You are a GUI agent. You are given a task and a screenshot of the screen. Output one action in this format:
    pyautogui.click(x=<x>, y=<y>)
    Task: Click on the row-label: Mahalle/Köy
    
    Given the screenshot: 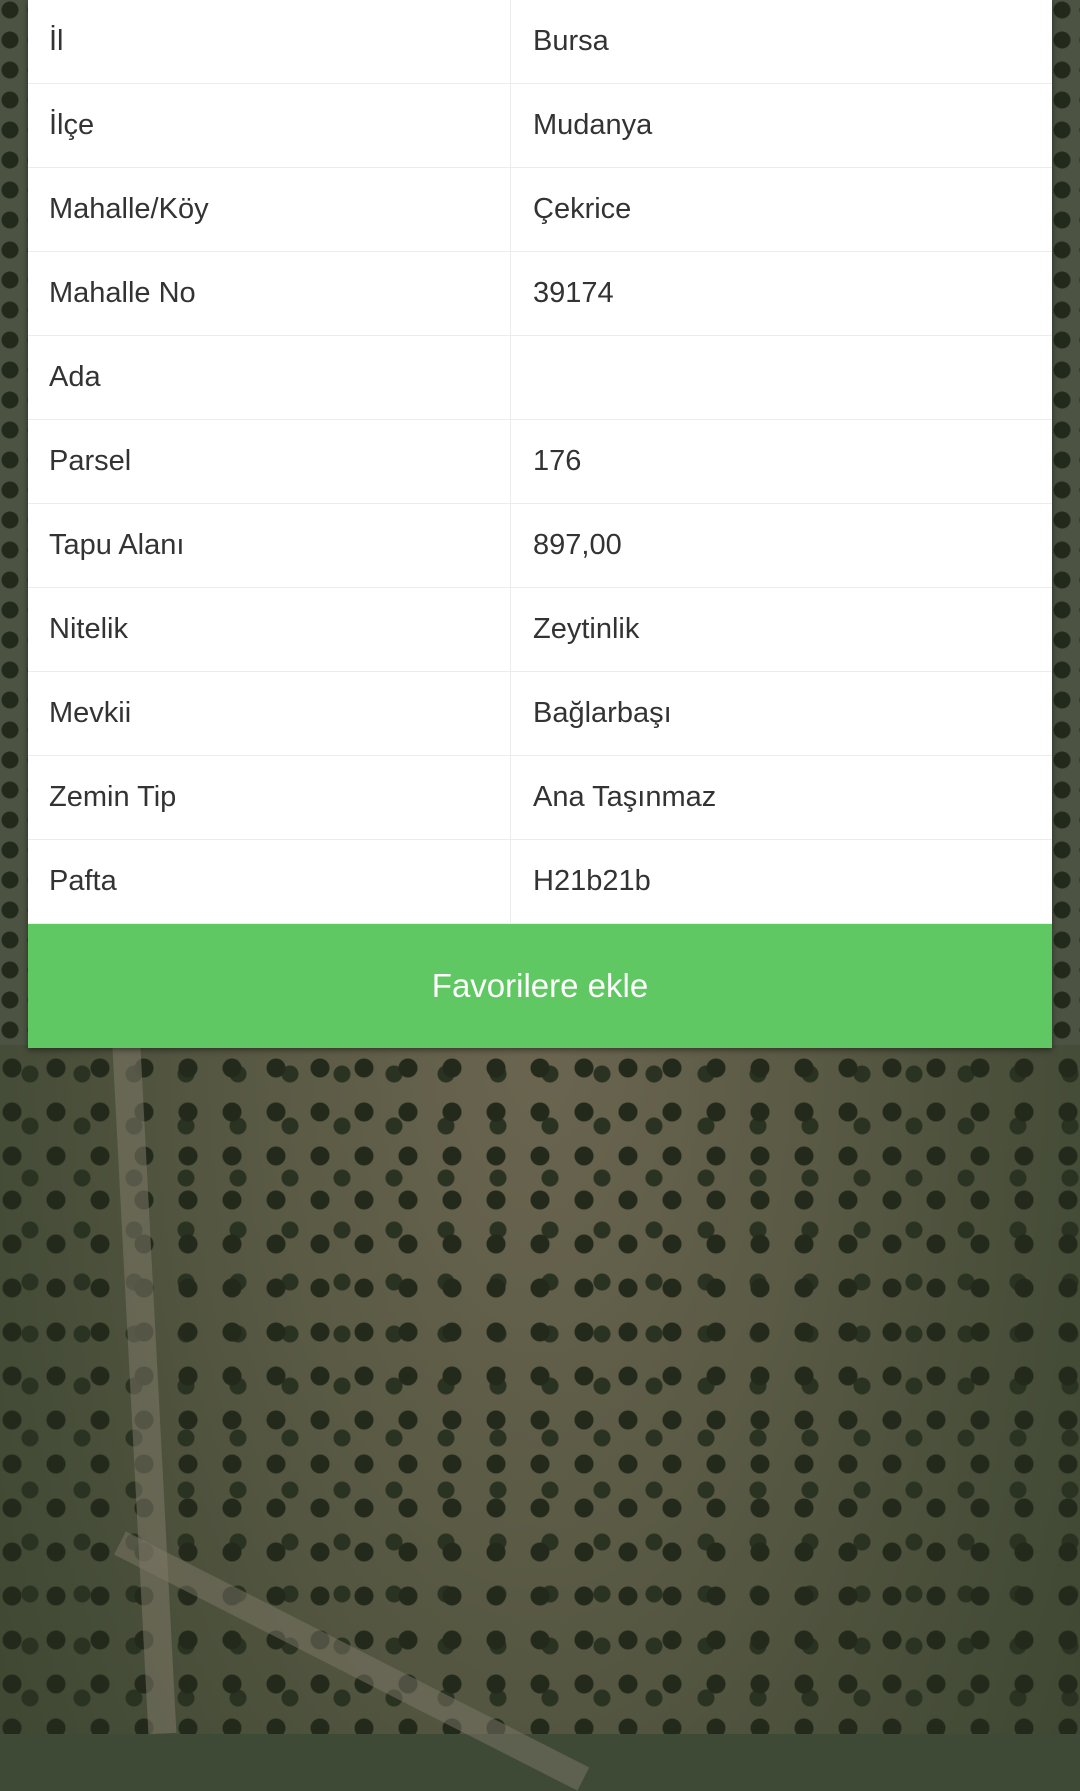 What is the action you would take?
    pyautogui.click(x=269, y=209)
    